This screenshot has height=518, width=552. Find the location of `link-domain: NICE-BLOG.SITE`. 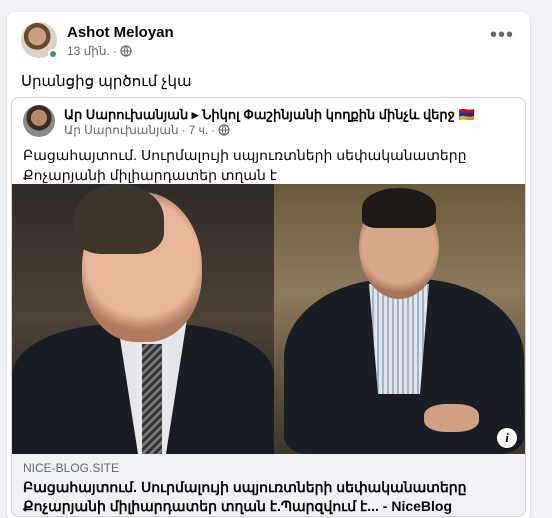

link-domain: NICE-BLOG.SITE is located at coordinates (71, 468).